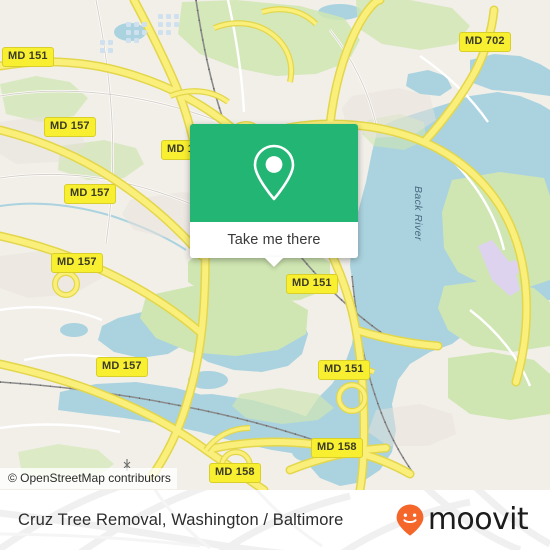  Describe the element at coordinates (418, 213) in the screenshot. I see `water-label-back-river: Back River` at that location.